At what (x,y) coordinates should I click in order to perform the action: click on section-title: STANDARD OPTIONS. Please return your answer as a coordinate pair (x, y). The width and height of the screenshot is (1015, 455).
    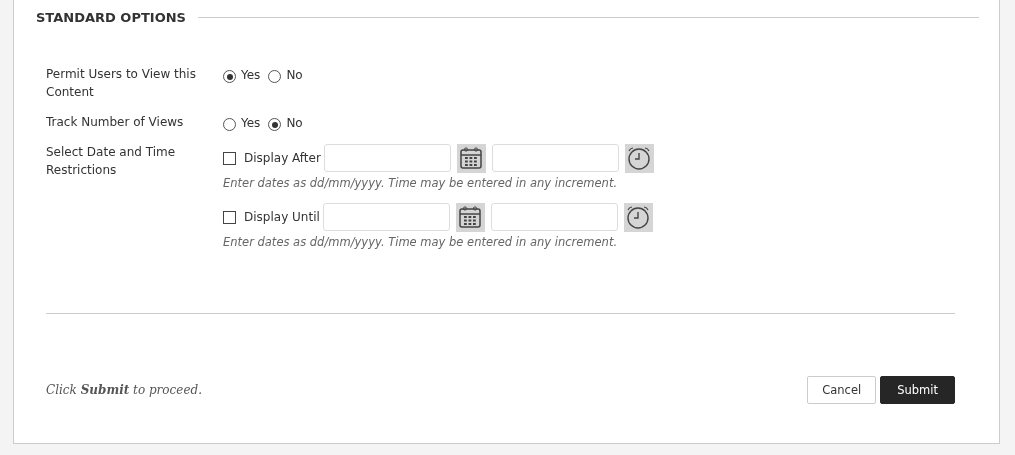
    Looking at the image, I should click on (111, 17).